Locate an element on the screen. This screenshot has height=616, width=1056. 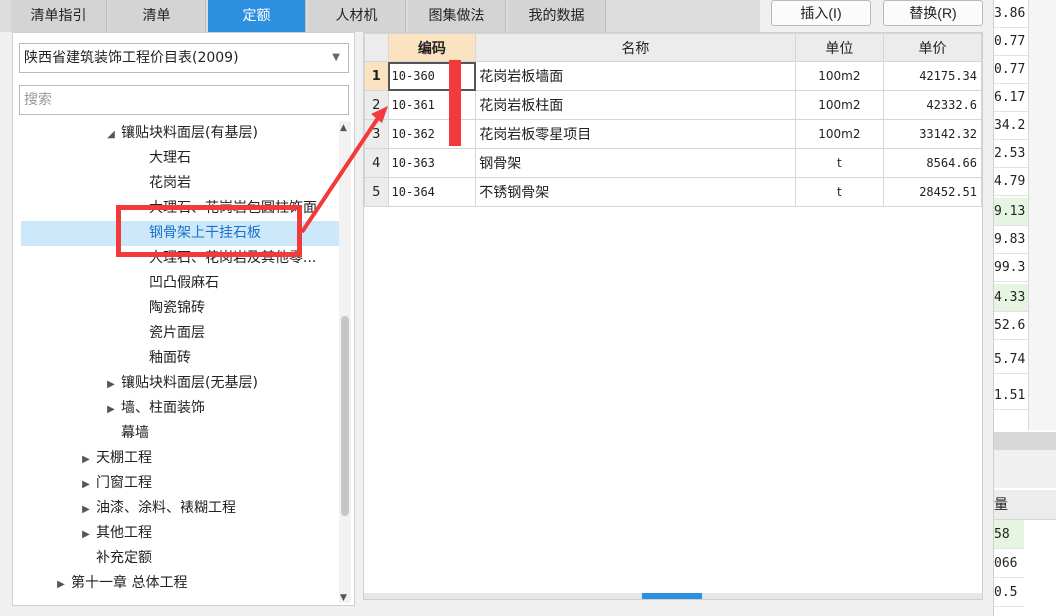
tree-node: ▶ 其他工程 is located at coordinates (114, 533).